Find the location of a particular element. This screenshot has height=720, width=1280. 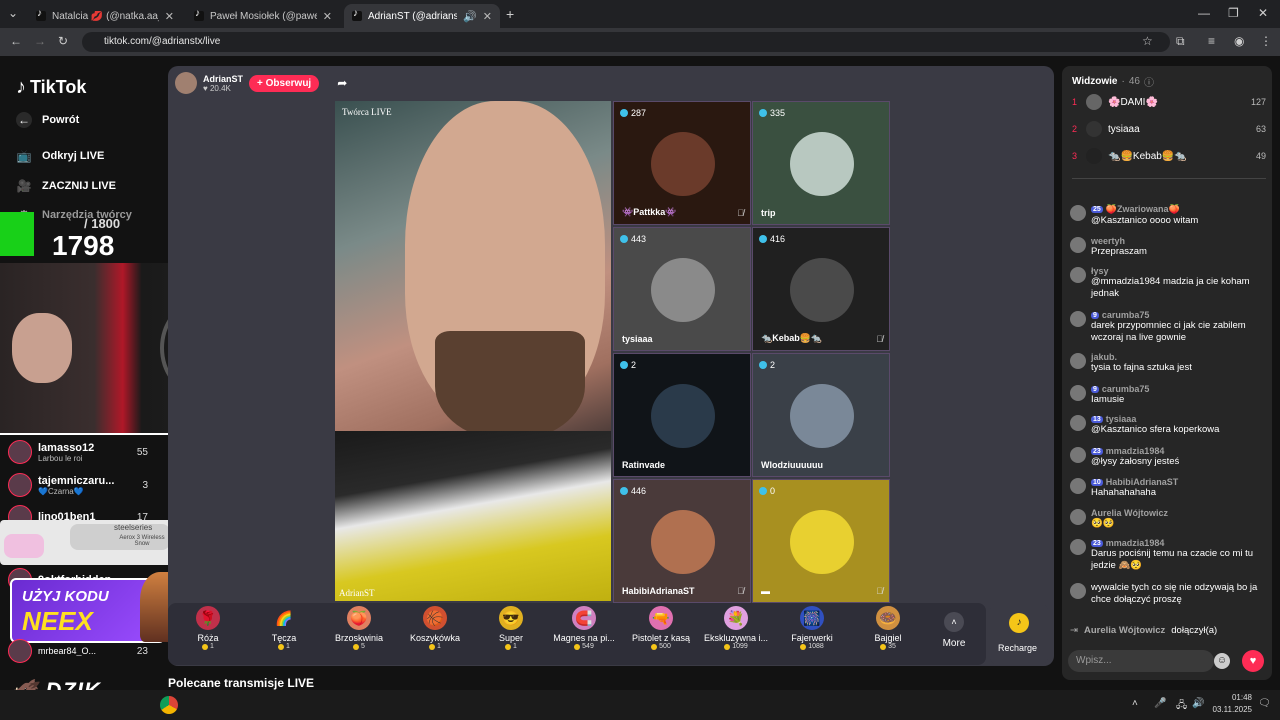

top-viewer: 2 tysiaaa 63 is located at coordinates (1169, 129).